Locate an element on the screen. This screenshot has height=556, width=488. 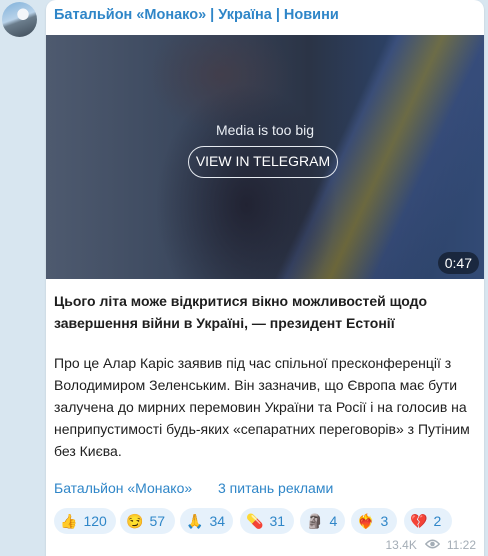
reaction-count: 4 is located at coordinates (333, 521).